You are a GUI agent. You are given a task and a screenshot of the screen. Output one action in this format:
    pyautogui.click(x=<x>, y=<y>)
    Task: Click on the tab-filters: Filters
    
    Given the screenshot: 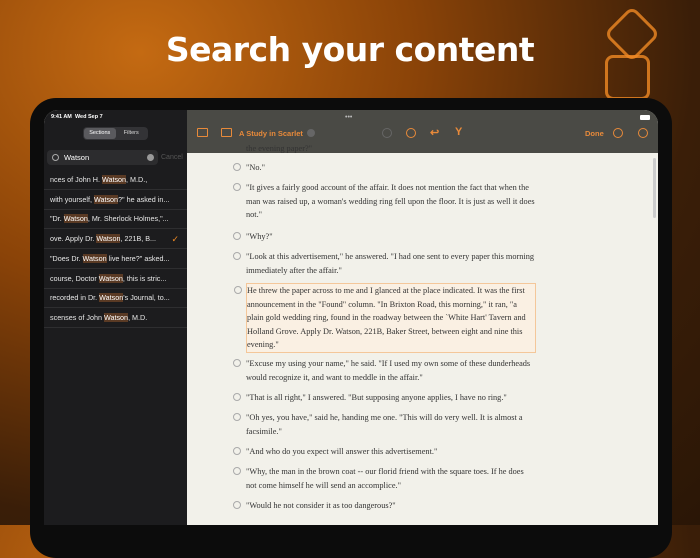 What is the action you would take?
    pyautogui.click(x=132, y=133)
    